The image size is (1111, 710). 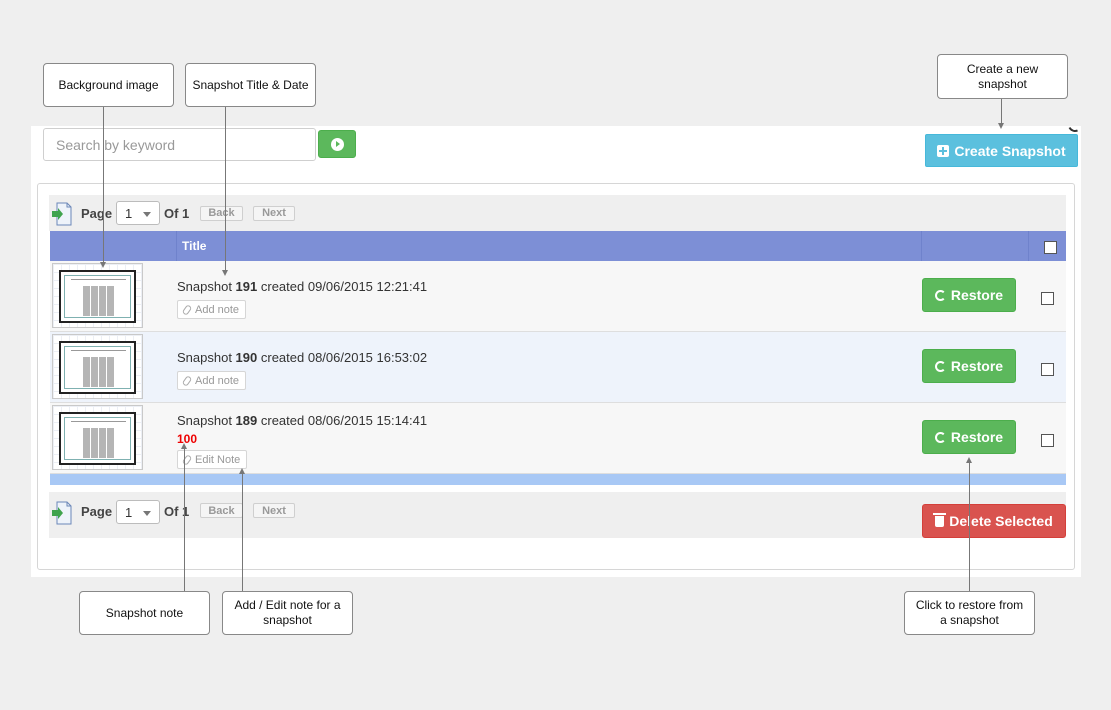 I want to click on callout-add-edit-note: Add / Edit note for a snapshot, so click(x=287, y=613).